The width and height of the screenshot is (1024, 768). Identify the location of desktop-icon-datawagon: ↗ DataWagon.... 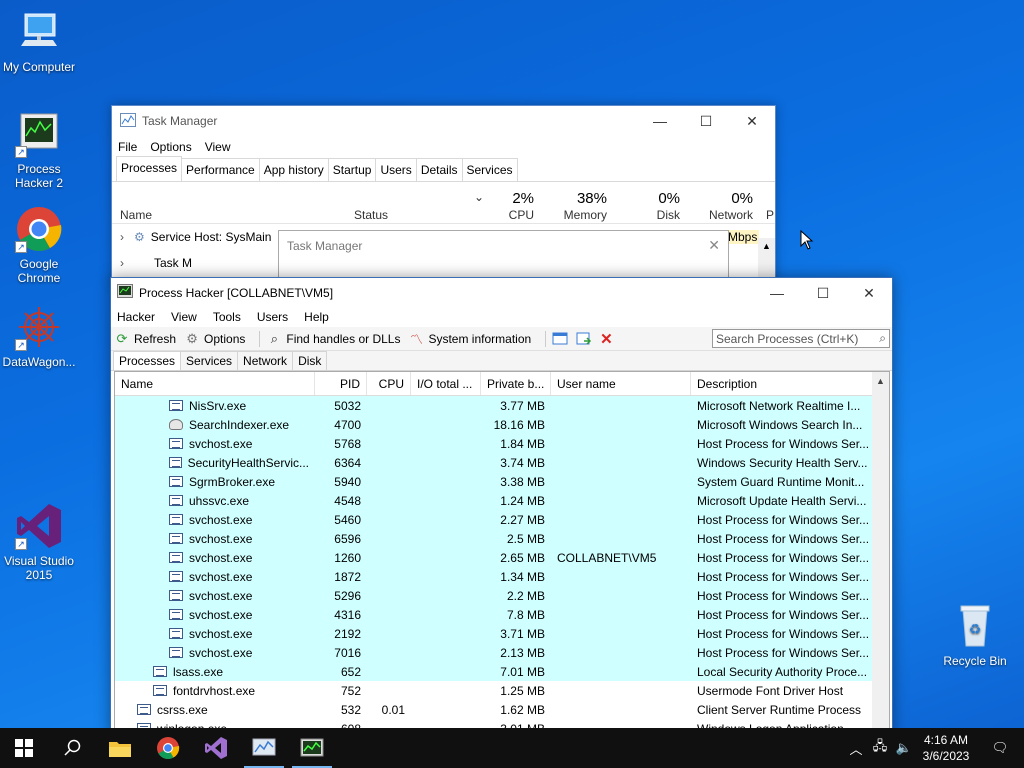
(39, 336).